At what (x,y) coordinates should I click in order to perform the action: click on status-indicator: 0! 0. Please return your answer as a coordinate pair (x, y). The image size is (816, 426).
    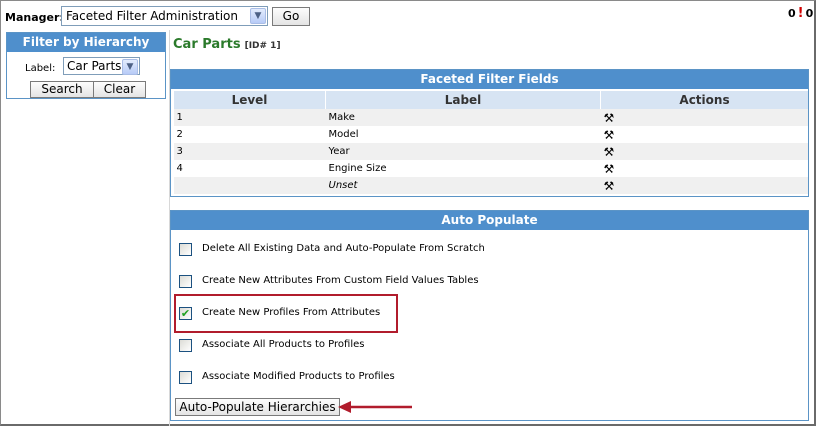
    Looking at the image, I should click on (800, 13).